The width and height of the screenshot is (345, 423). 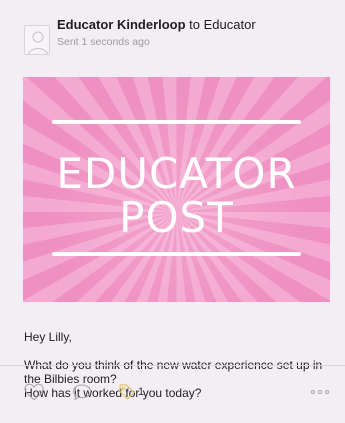 I want to click on banner-title-line2: POST, so click(x=176, y=217).